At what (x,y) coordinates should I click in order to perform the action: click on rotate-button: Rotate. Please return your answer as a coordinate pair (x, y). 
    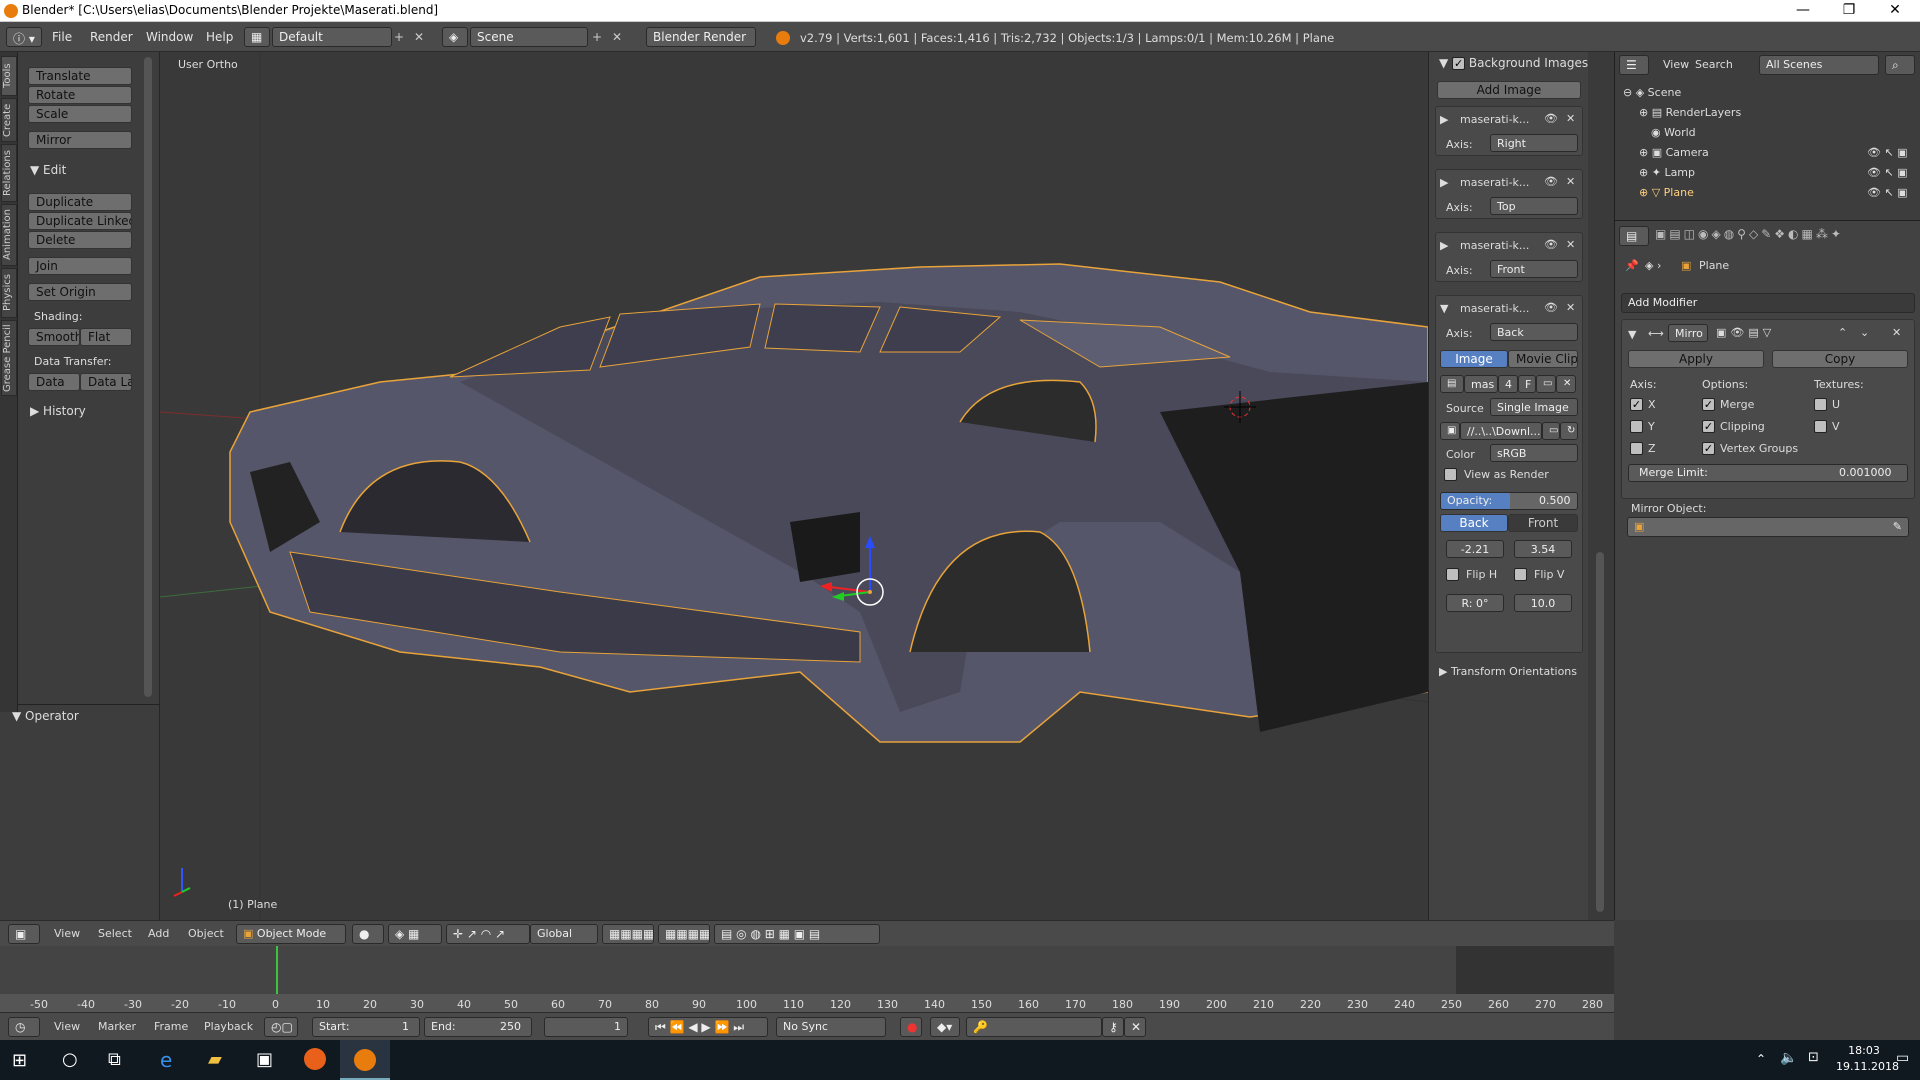
    Looking at the image, I should click on (80, 95).